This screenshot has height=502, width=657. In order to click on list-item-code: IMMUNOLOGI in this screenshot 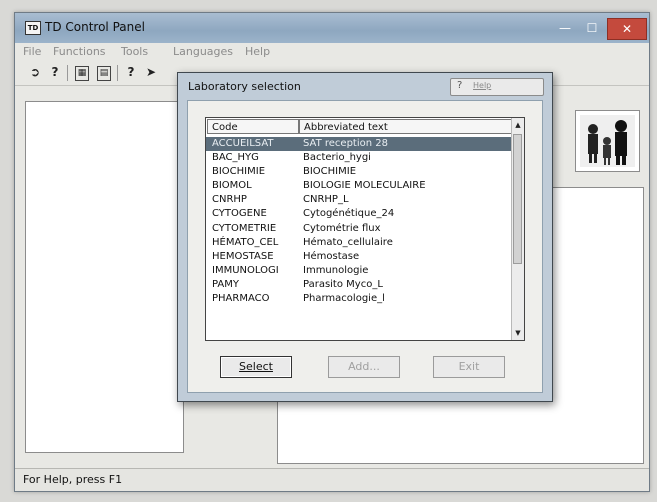, I will do `click(245, 270)`.